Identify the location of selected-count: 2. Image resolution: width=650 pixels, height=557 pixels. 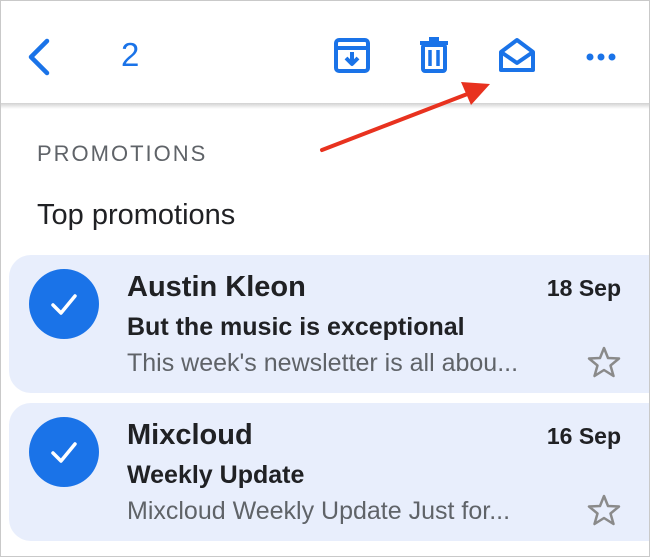
(130, 54).